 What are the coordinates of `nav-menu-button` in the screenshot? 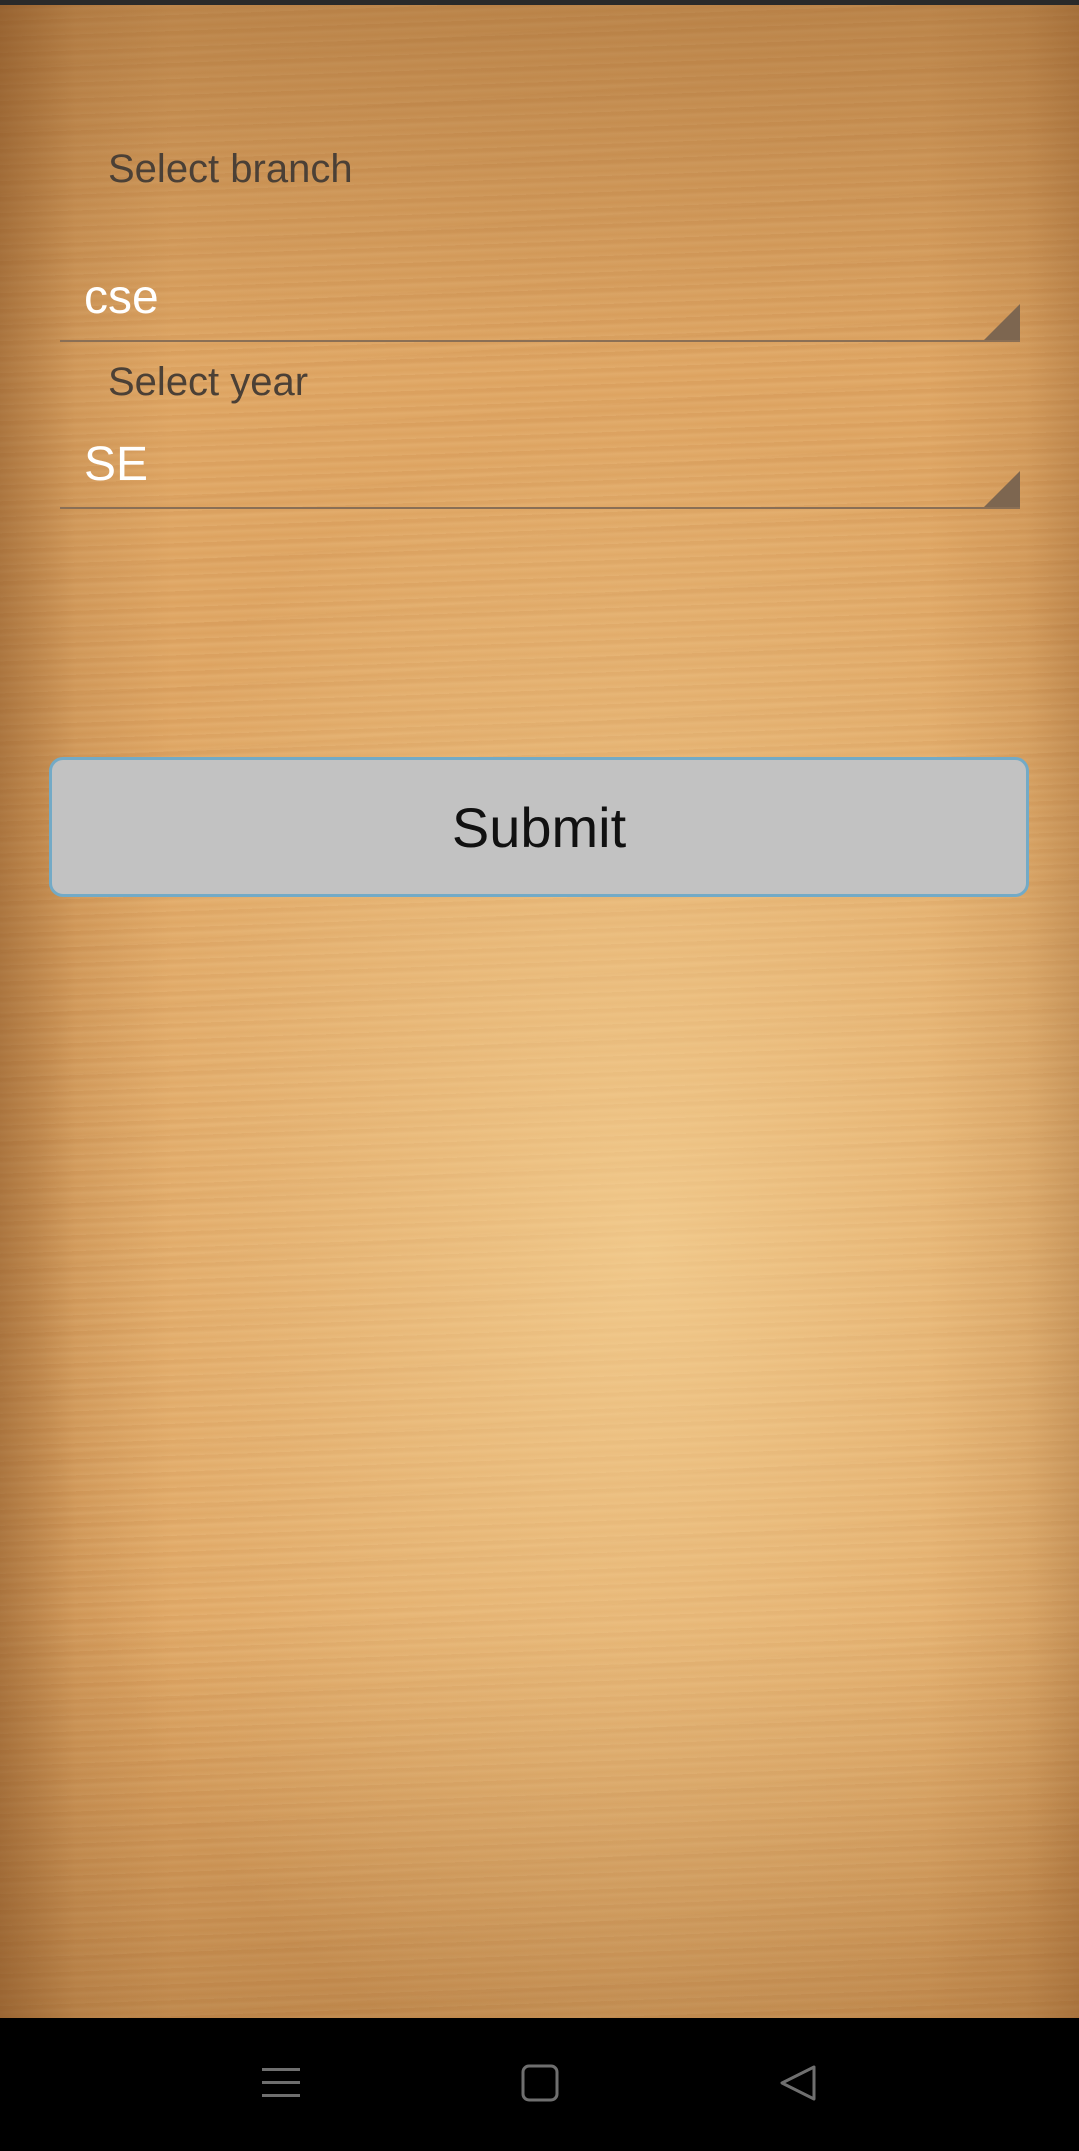 It's located at (281, 2083).